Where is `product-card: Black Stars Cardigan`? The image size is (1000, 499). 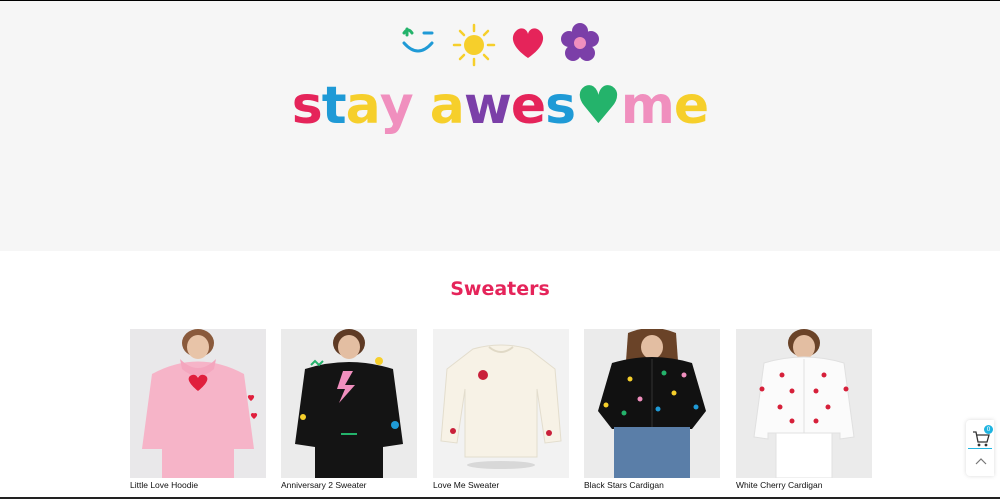
product-card: Black Stars Cardigan is located at coordinates (652, 411).